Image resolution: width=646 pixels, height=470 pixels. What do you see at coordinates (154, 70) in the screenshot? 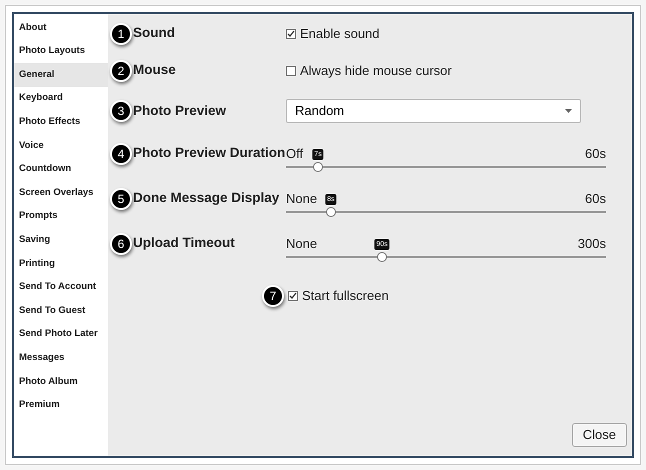
I see `setting-label: Mouse` at bounding box center [154, 70].